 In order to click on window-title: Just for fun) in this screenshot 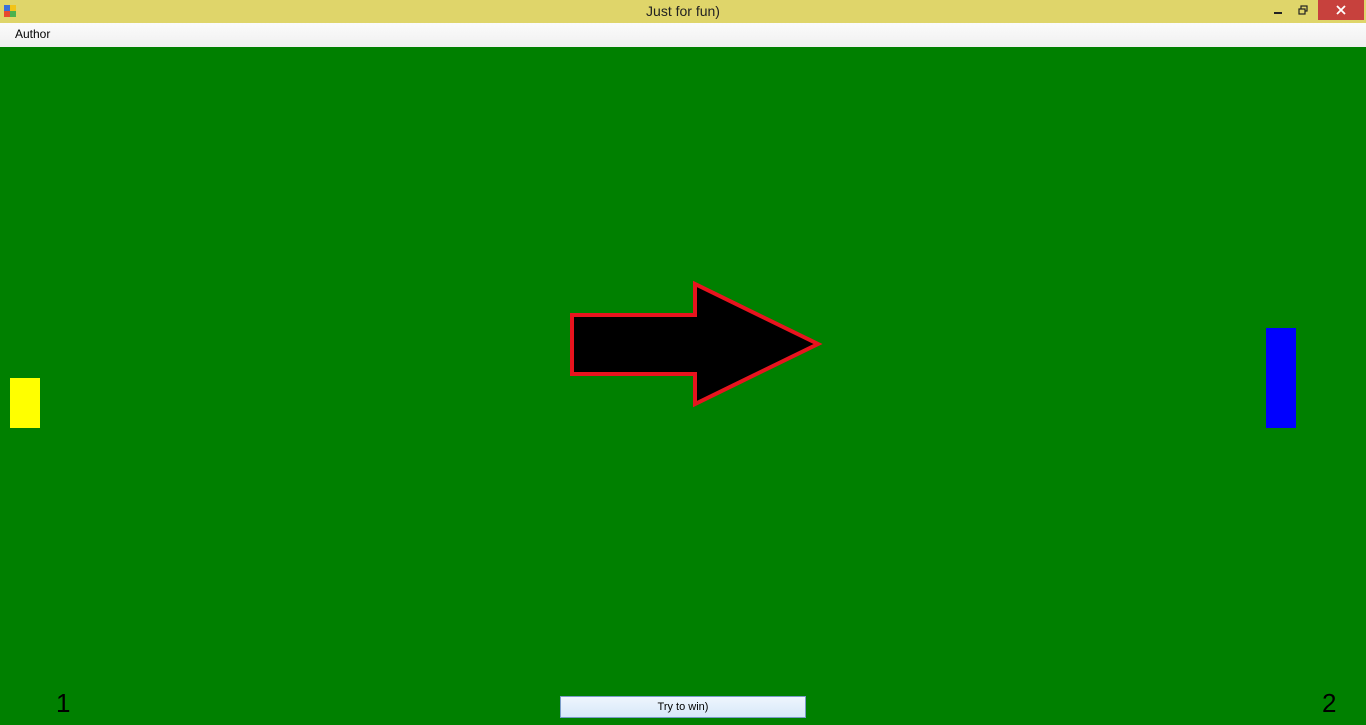, I will do `click(683, 11)`.